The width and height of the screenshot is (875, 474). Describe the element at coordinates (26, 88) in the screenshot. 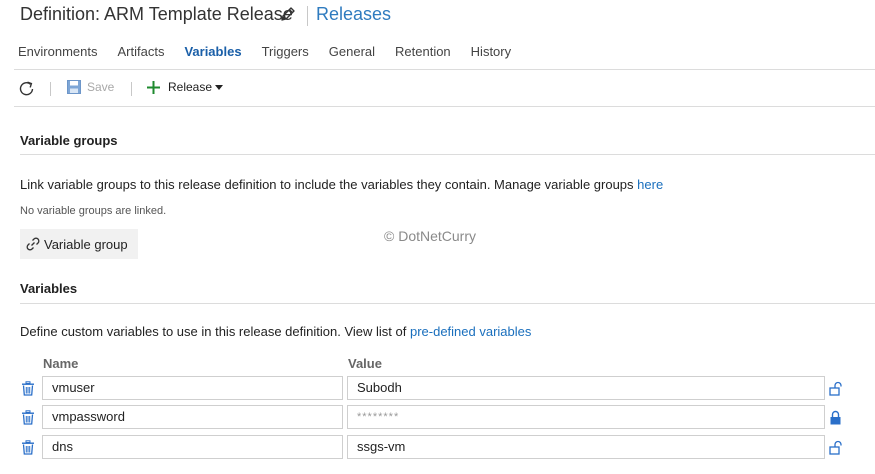

I see `refresh-icon` at that location.